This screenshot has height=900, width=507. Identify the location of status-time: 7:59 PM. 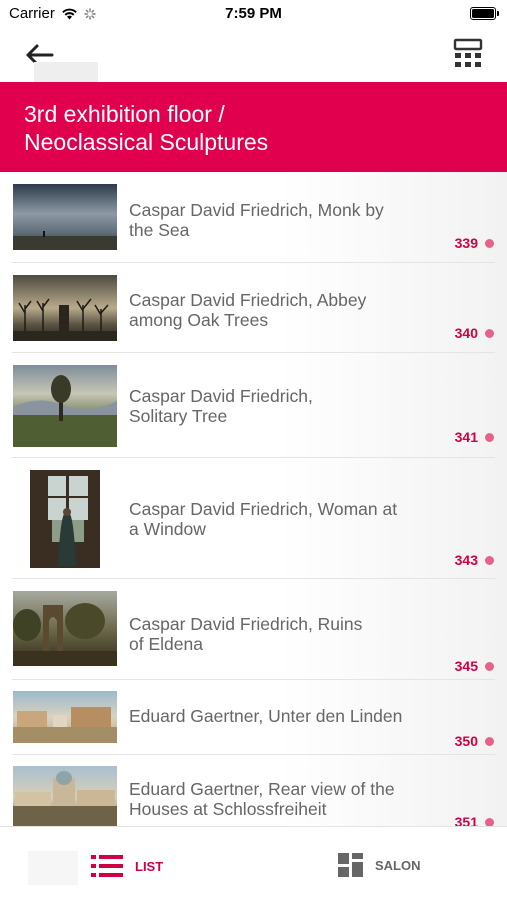
(253, 13).